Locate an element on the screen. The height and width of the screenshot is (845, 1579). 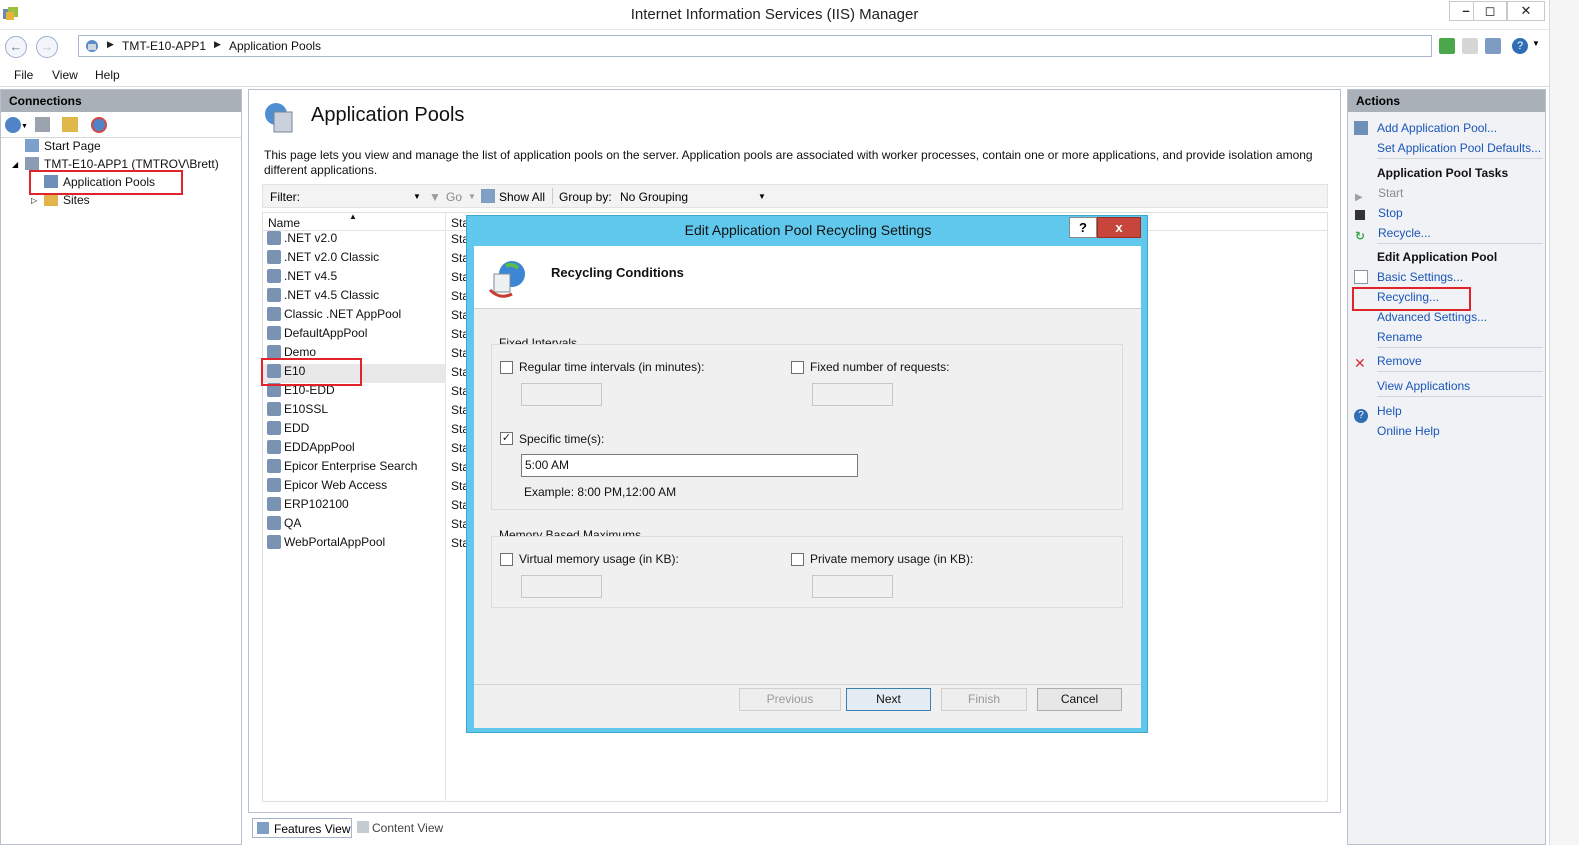
breadcrumb-server: TMT-E10-APP1 is located at coordinates (164, 46).